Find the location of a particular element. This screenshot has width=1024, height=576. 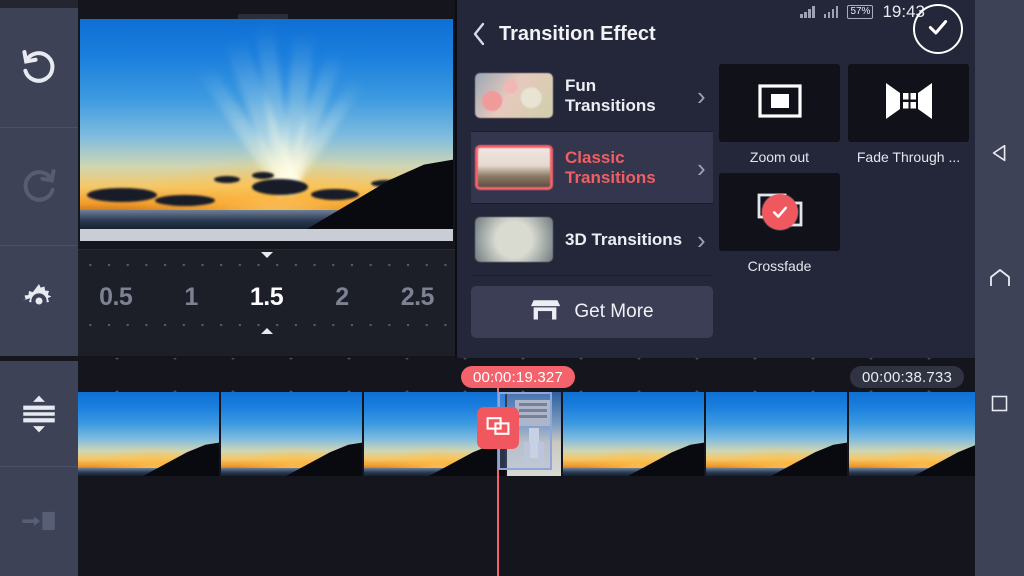

scale-tick: 2 is located at coordinates (341, 297).